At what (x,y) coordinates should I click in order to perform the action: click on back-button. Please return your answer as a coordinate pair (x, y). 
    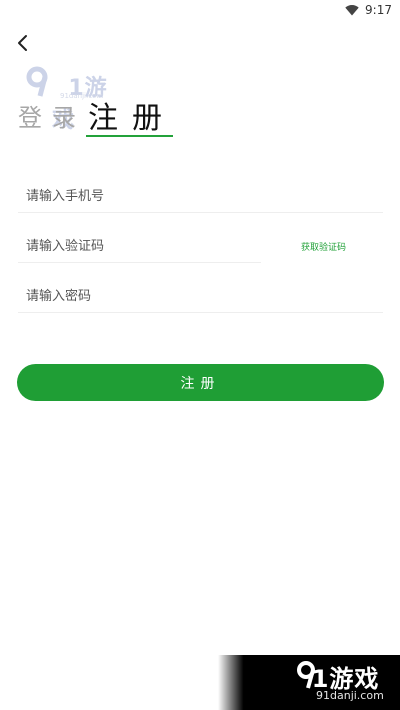
    Looking at the image, I should click on (24, 43).